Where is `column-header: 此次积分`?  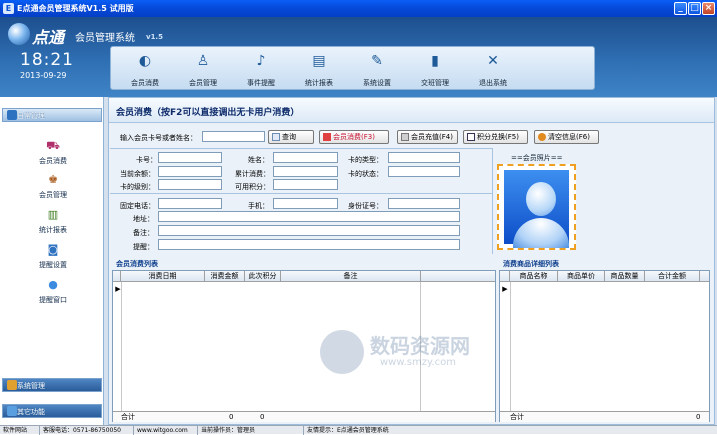
column-header: 此次积分 is located at coordinates (263, 276).